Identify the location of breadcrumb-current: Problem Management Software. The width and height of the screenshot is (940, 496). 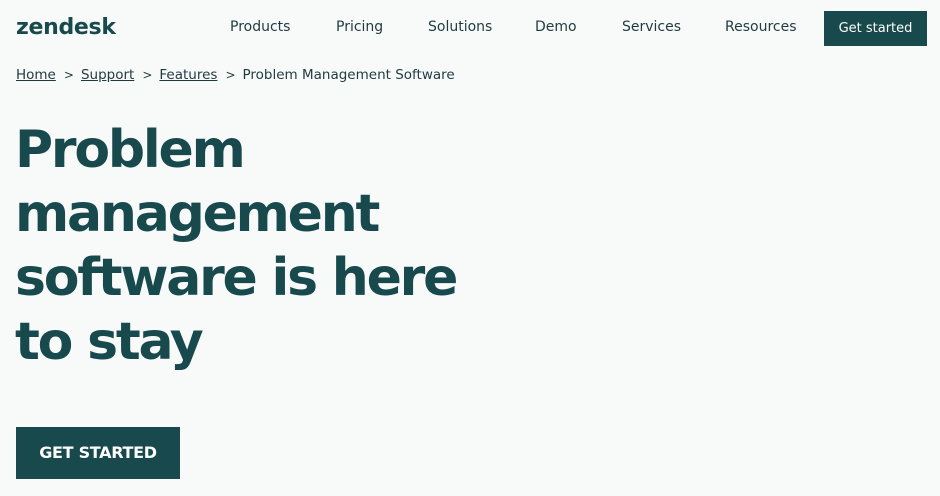
(348, 75).